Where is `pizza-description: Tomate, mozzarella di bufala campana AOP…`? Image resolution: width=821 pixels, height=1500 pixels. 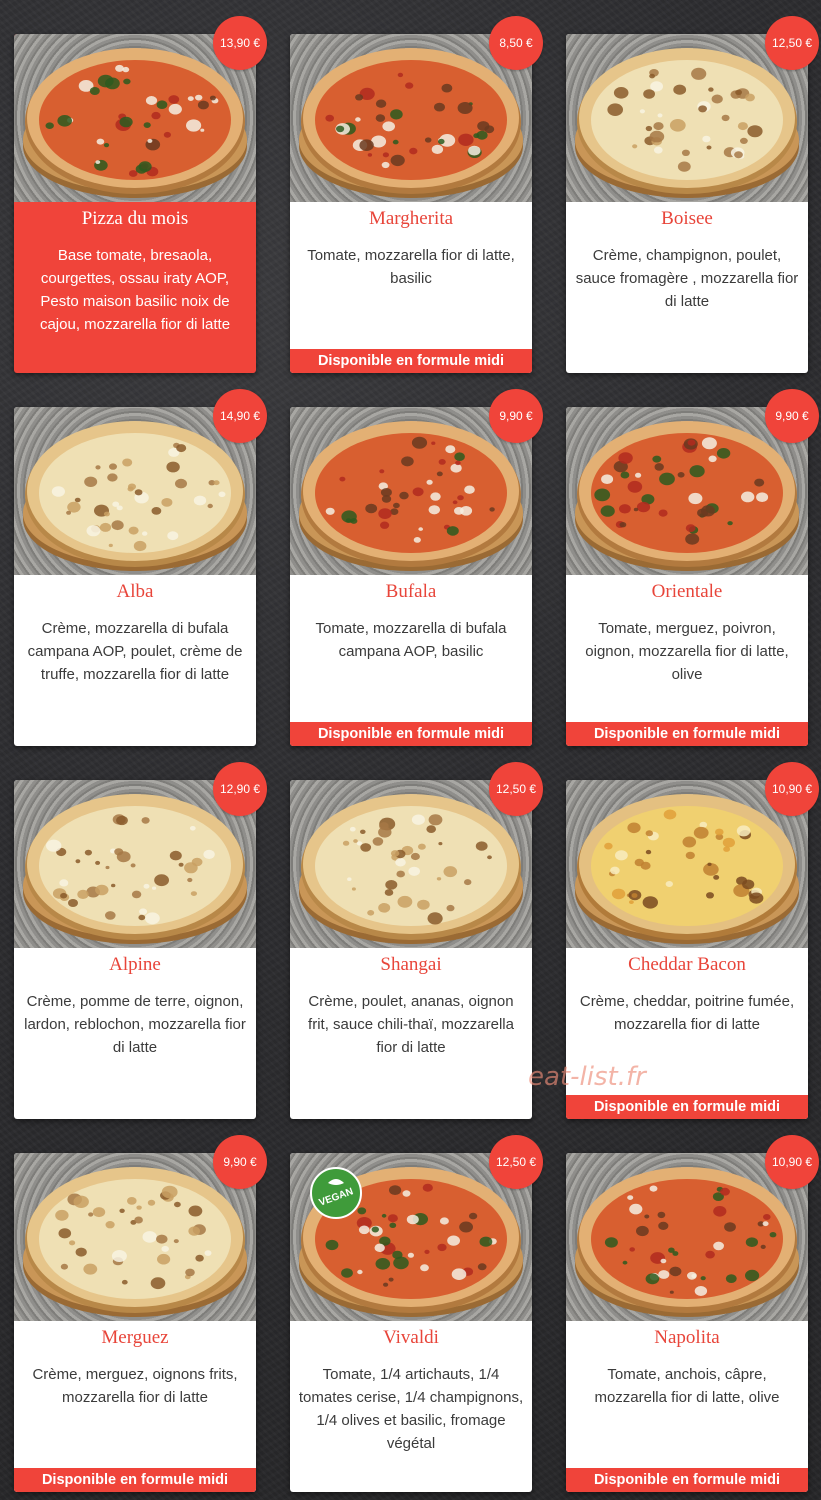
pizza-description: Tomate, mozzarella di bufala campana AOP… is located at coordinates (411, 640).